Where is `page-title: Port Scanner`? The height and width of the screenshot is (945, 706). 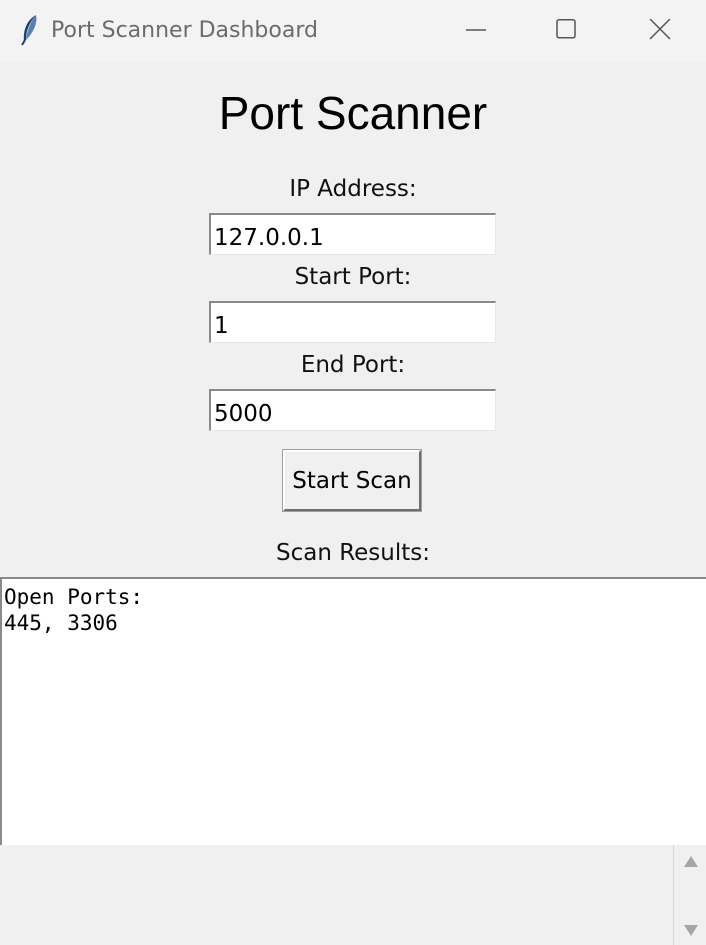
page-title: Port Scanner is located at coordinates (353, 113).